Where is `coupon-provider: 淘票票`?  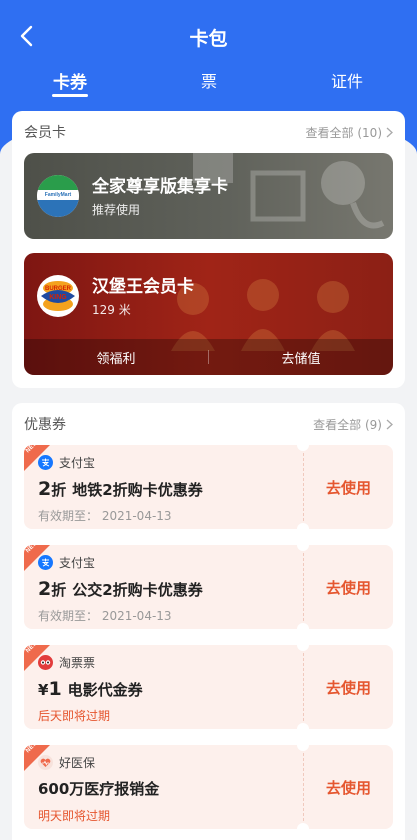 coupon-provider: 淘票票 is located at coordinates (77, 663).